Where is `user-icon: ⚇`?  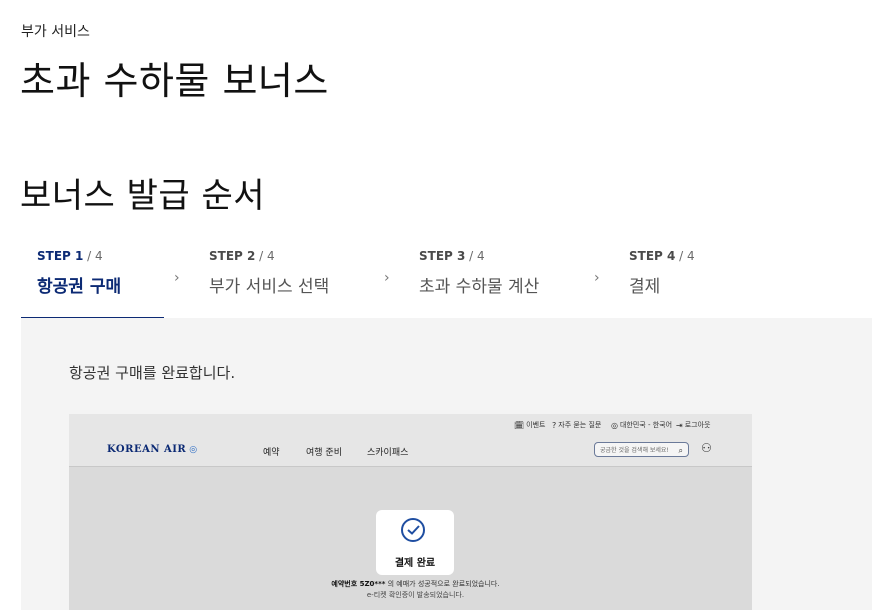
user-icon: ⚇ is located at coordinates (706, 448).